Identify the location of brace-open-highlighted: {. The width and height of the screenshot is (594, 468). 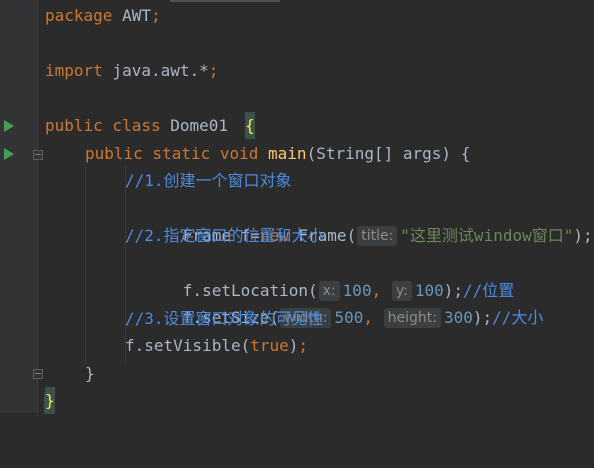
(250, 125).